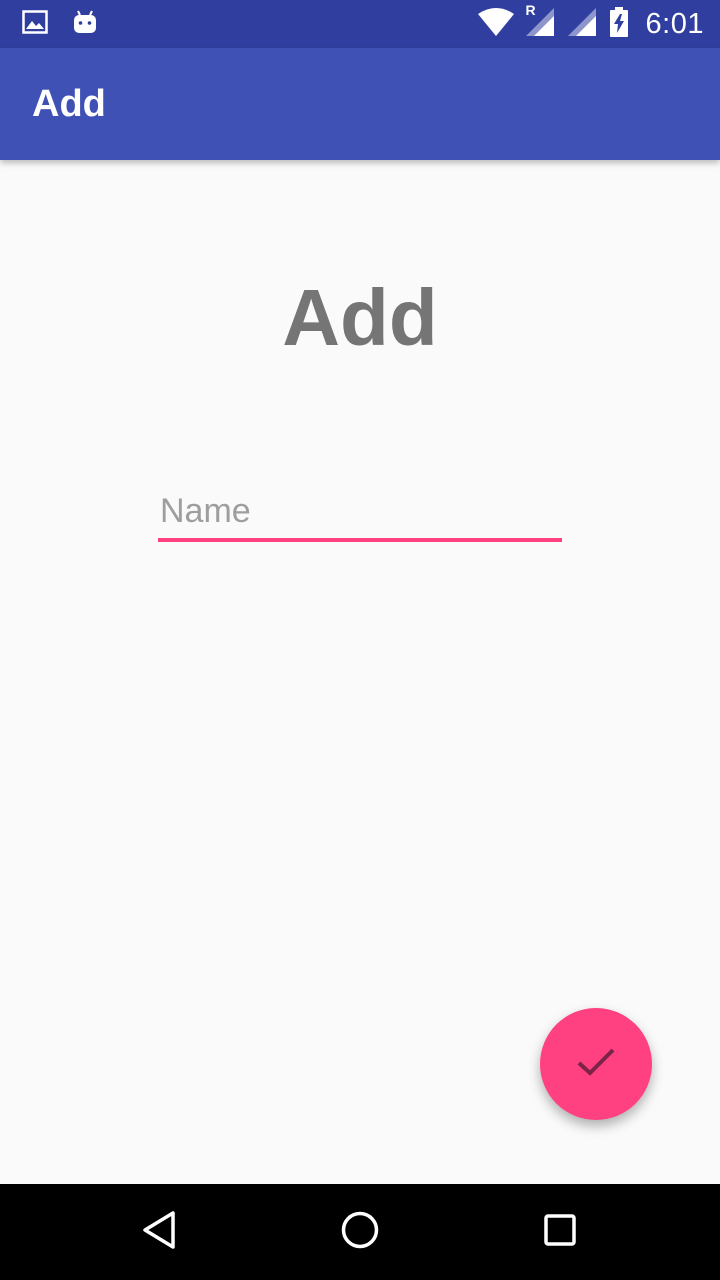 The width and height of the screenshot is (720, 1280). I want to click on home-button, so click(360, 1232).